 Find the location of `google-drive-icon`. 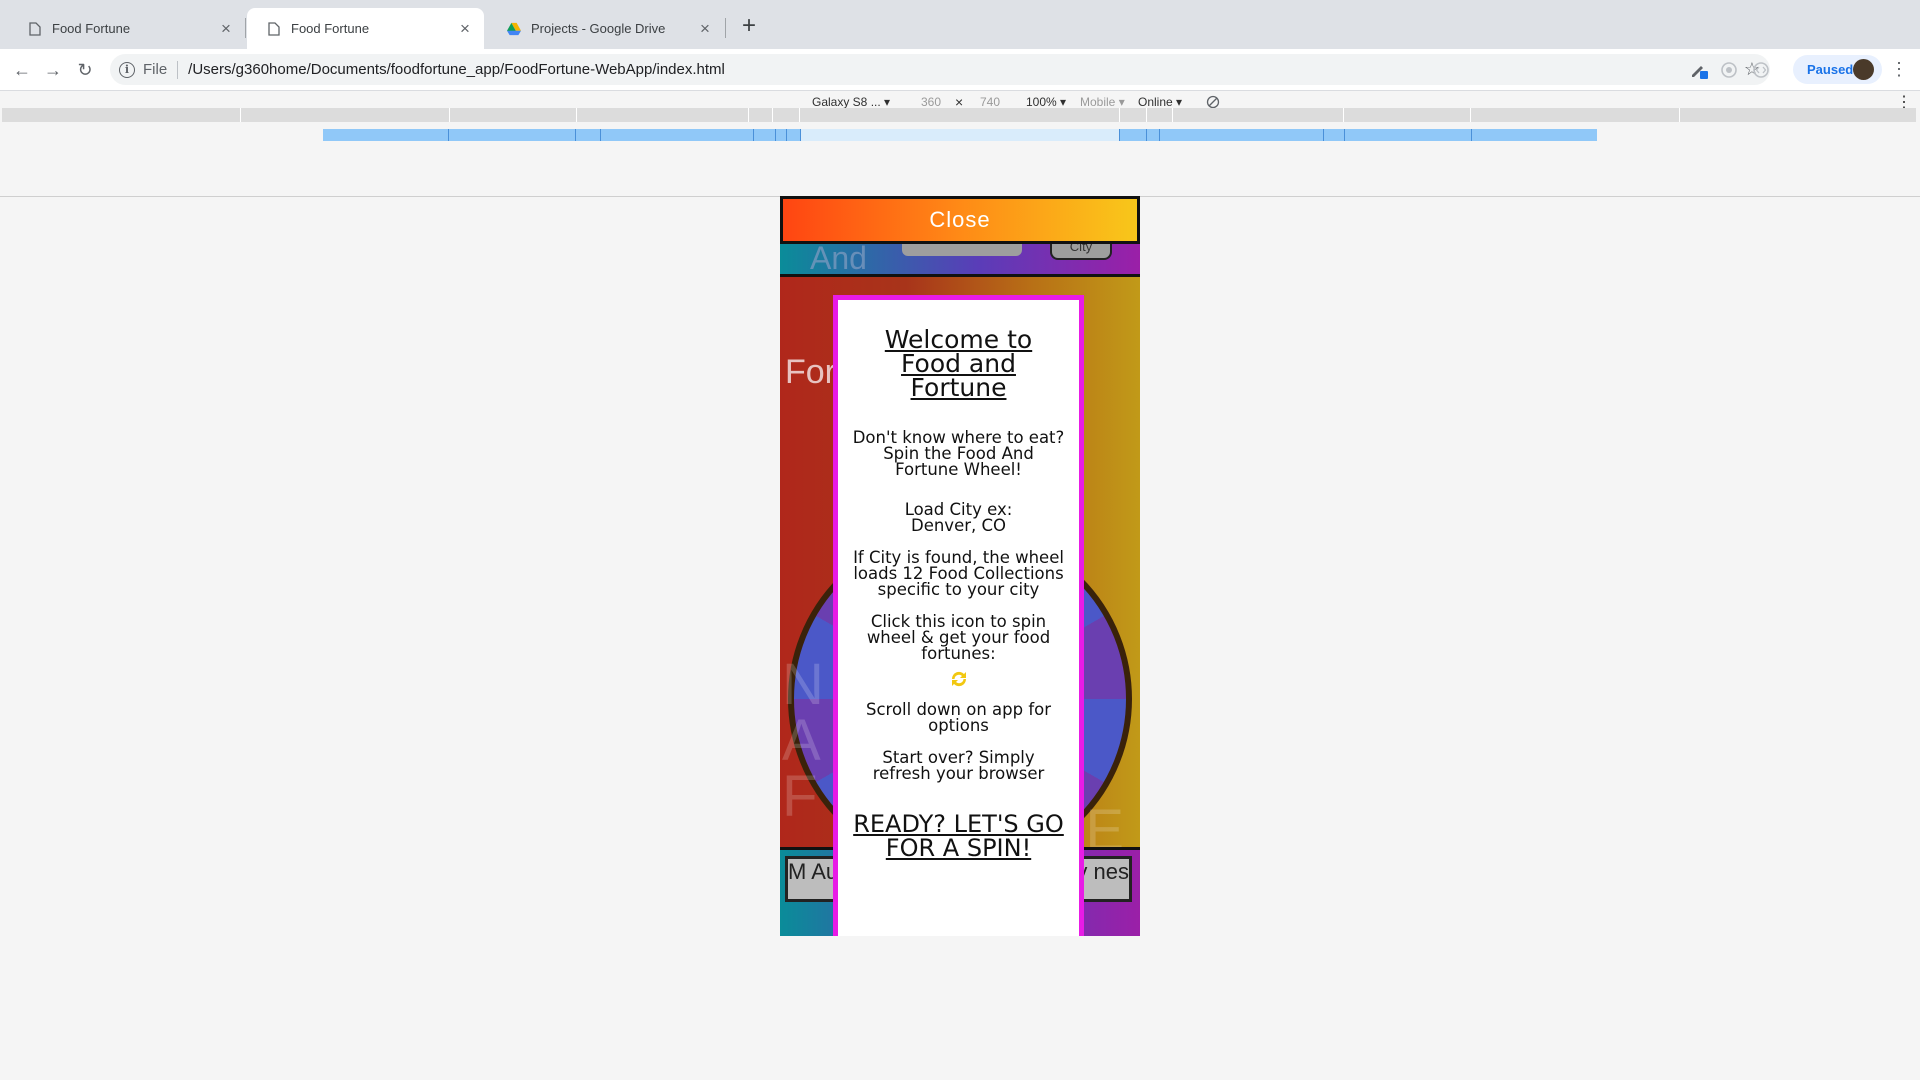

google-drive-icon is located at coordinates (514, 29).